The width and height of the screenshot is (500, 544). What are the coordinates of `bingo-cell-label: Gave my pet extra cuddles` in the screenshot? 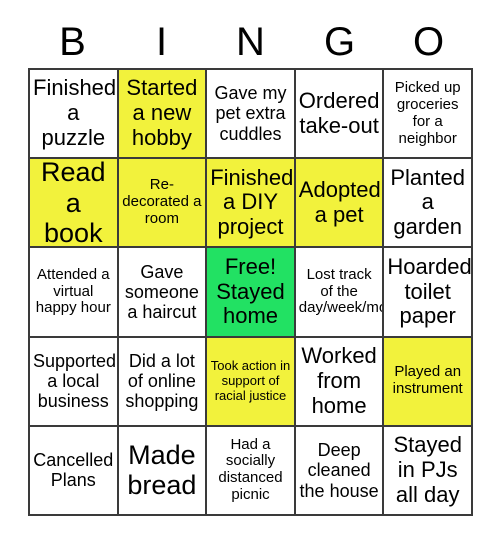 It's located at (250, 113).